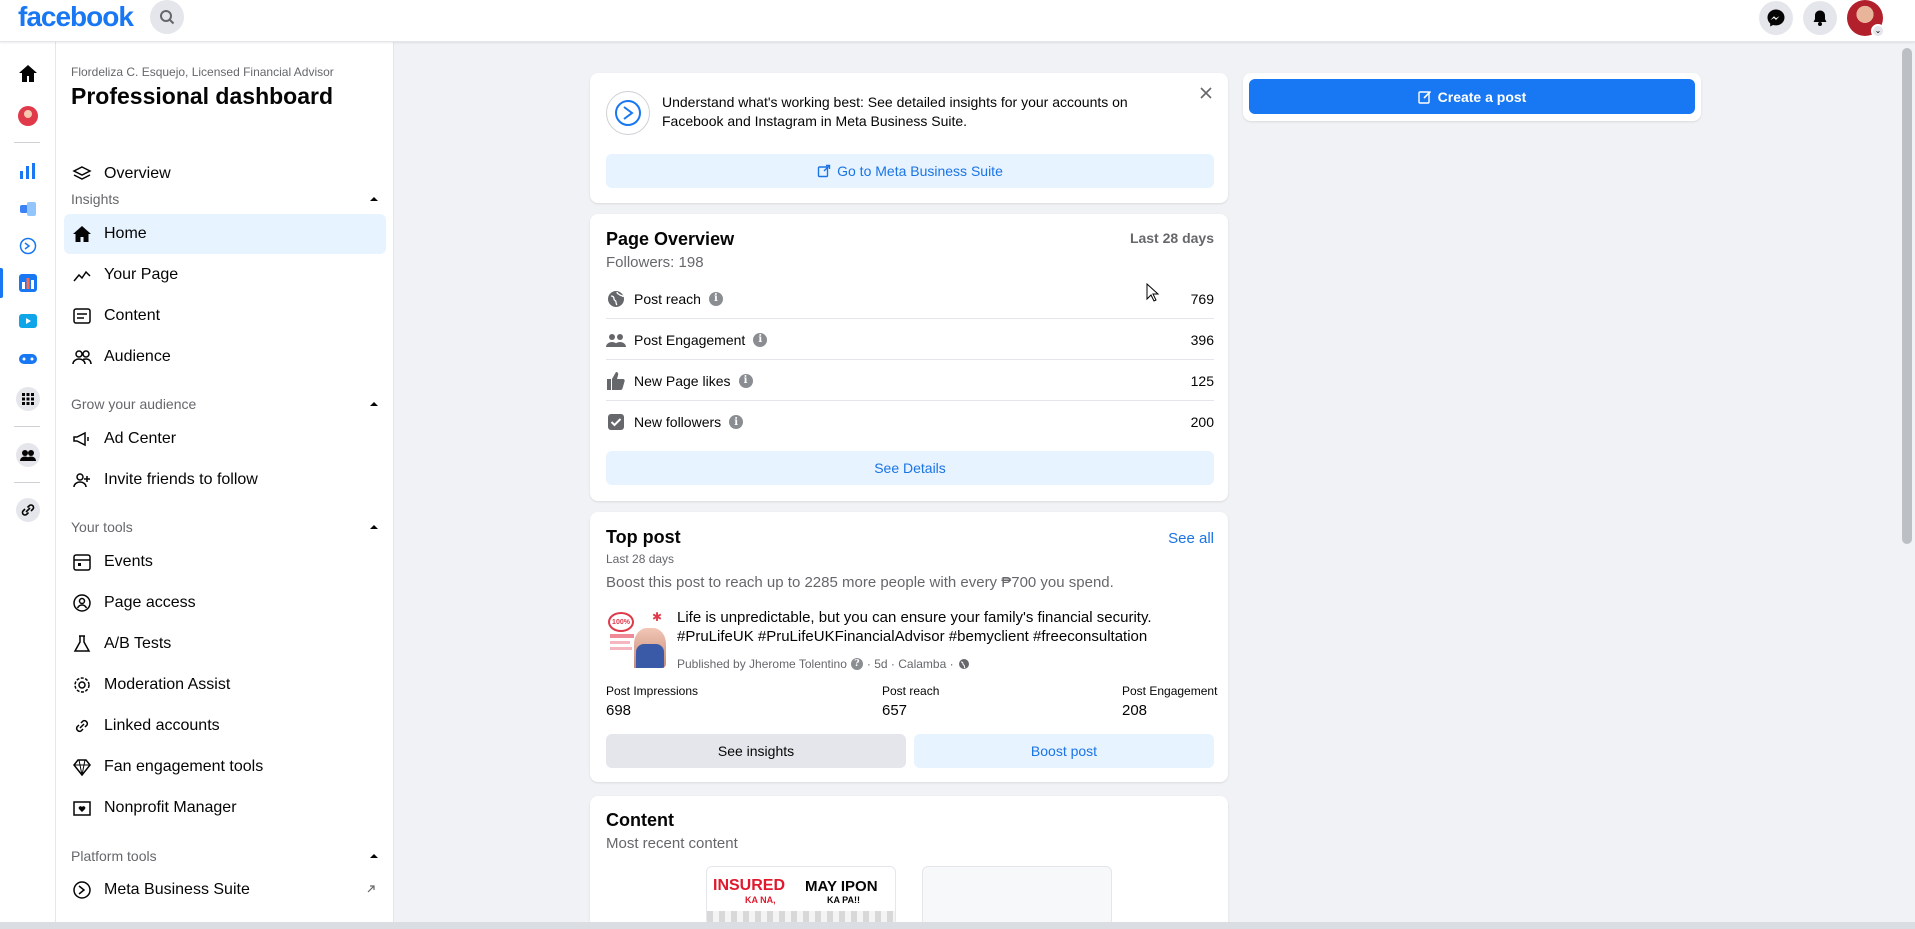 The height and width of the screenshot is (929, 1915). What do you see at coordinates (1202, 422) in the screenshot?
I see `metric-value: 200` at bounding box center [1202, 422].